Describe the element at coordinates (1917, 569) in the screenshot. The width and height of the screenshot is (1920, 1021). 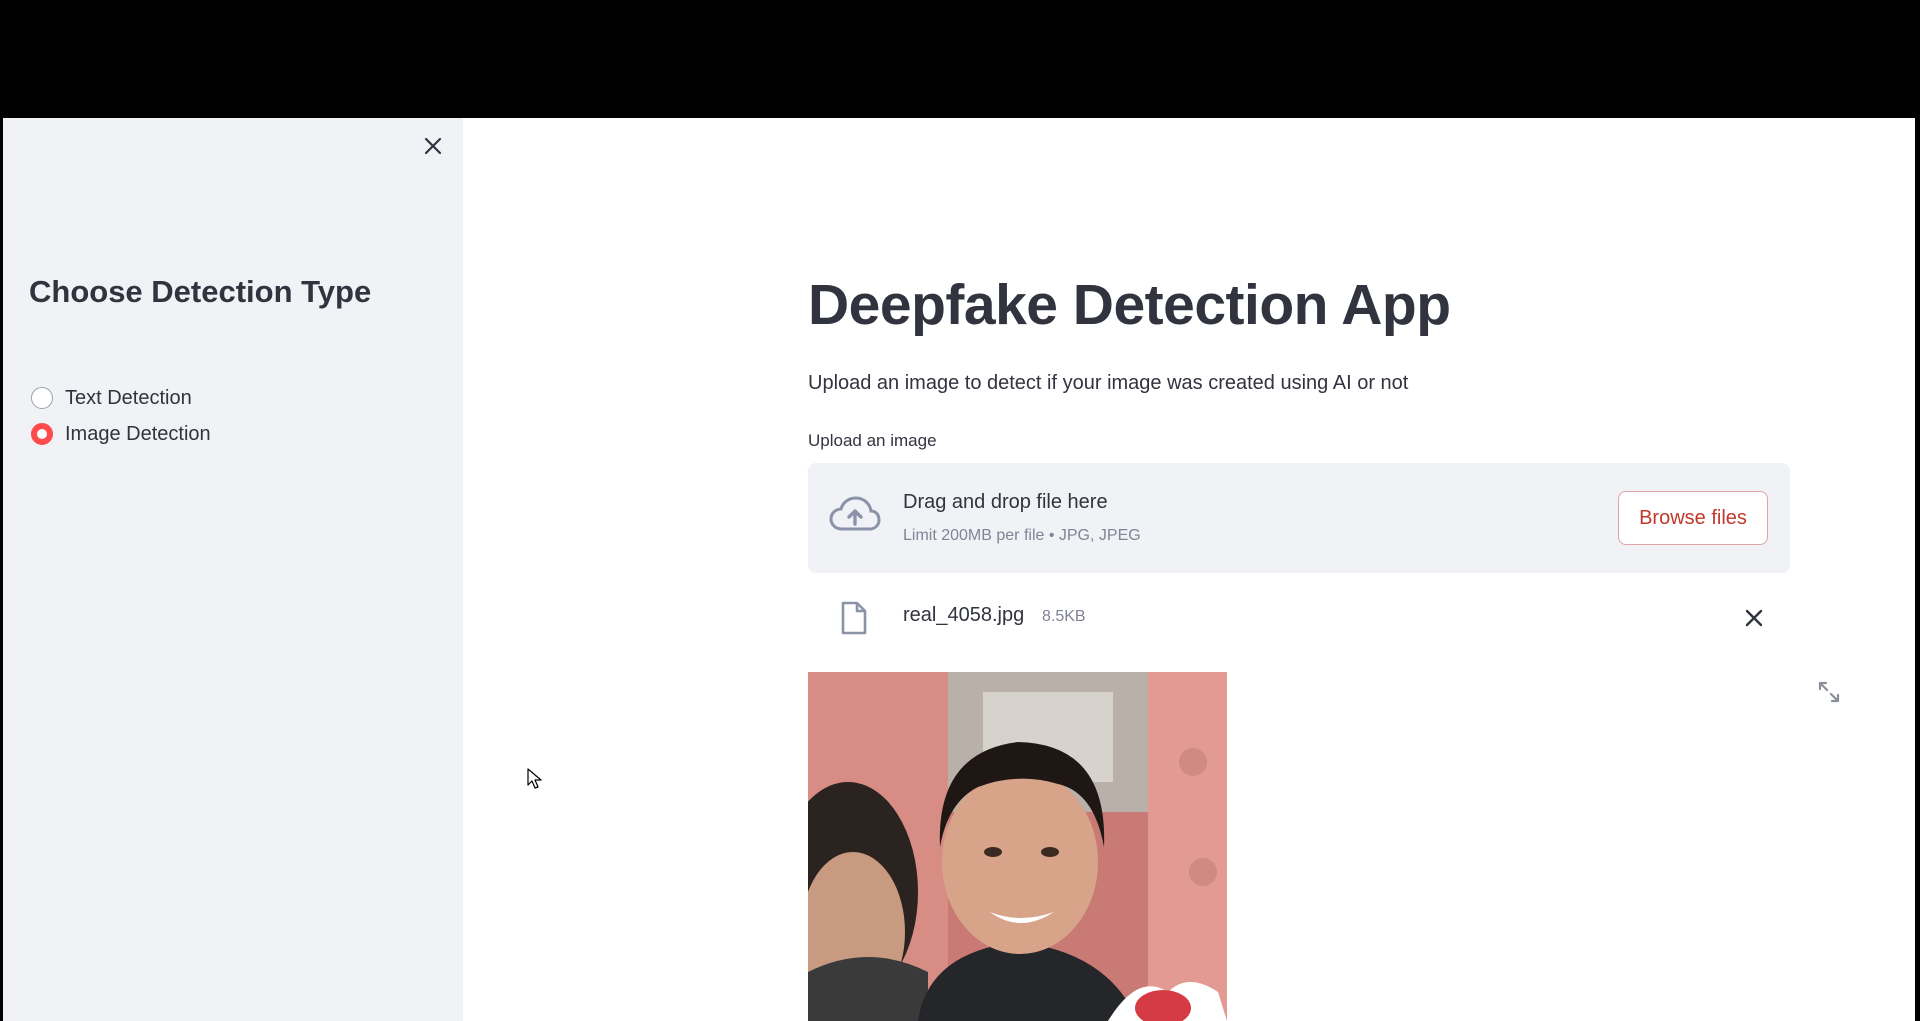
I see `right-black-edge` at that location.